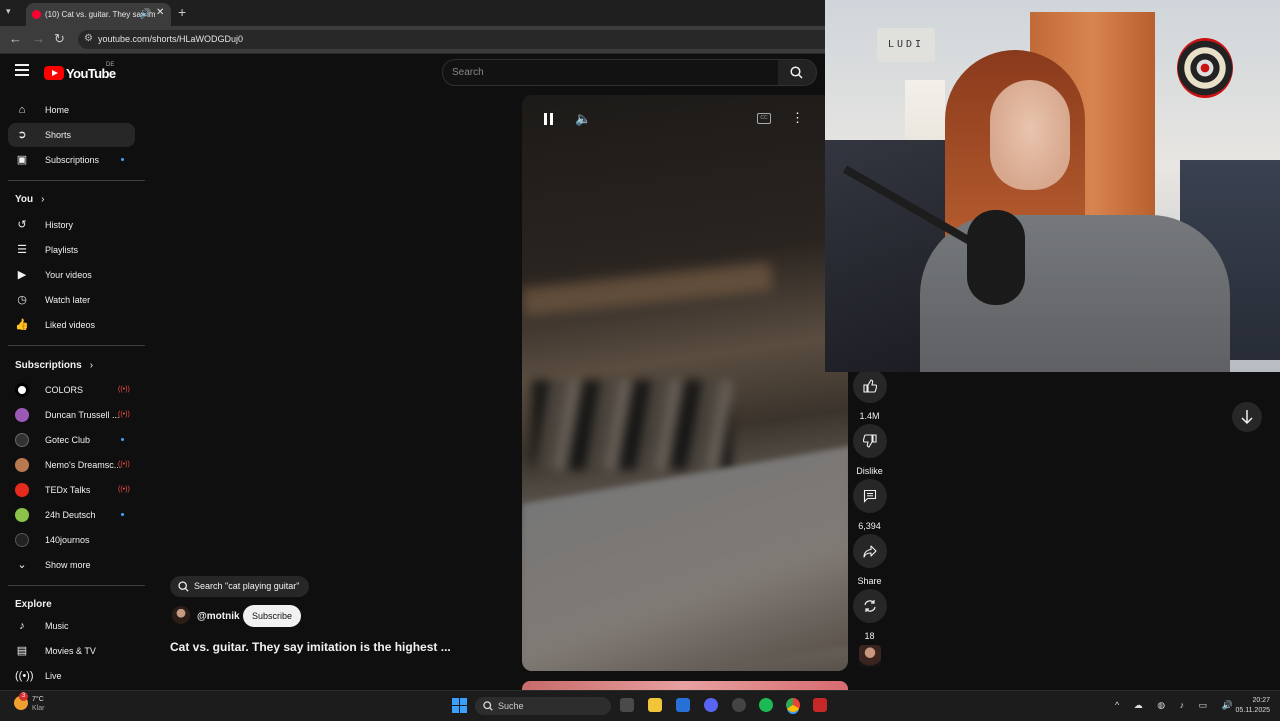 The width and height of the screenshot is (1280, 721). I want to click on search-input: Search, so click(610, 72).